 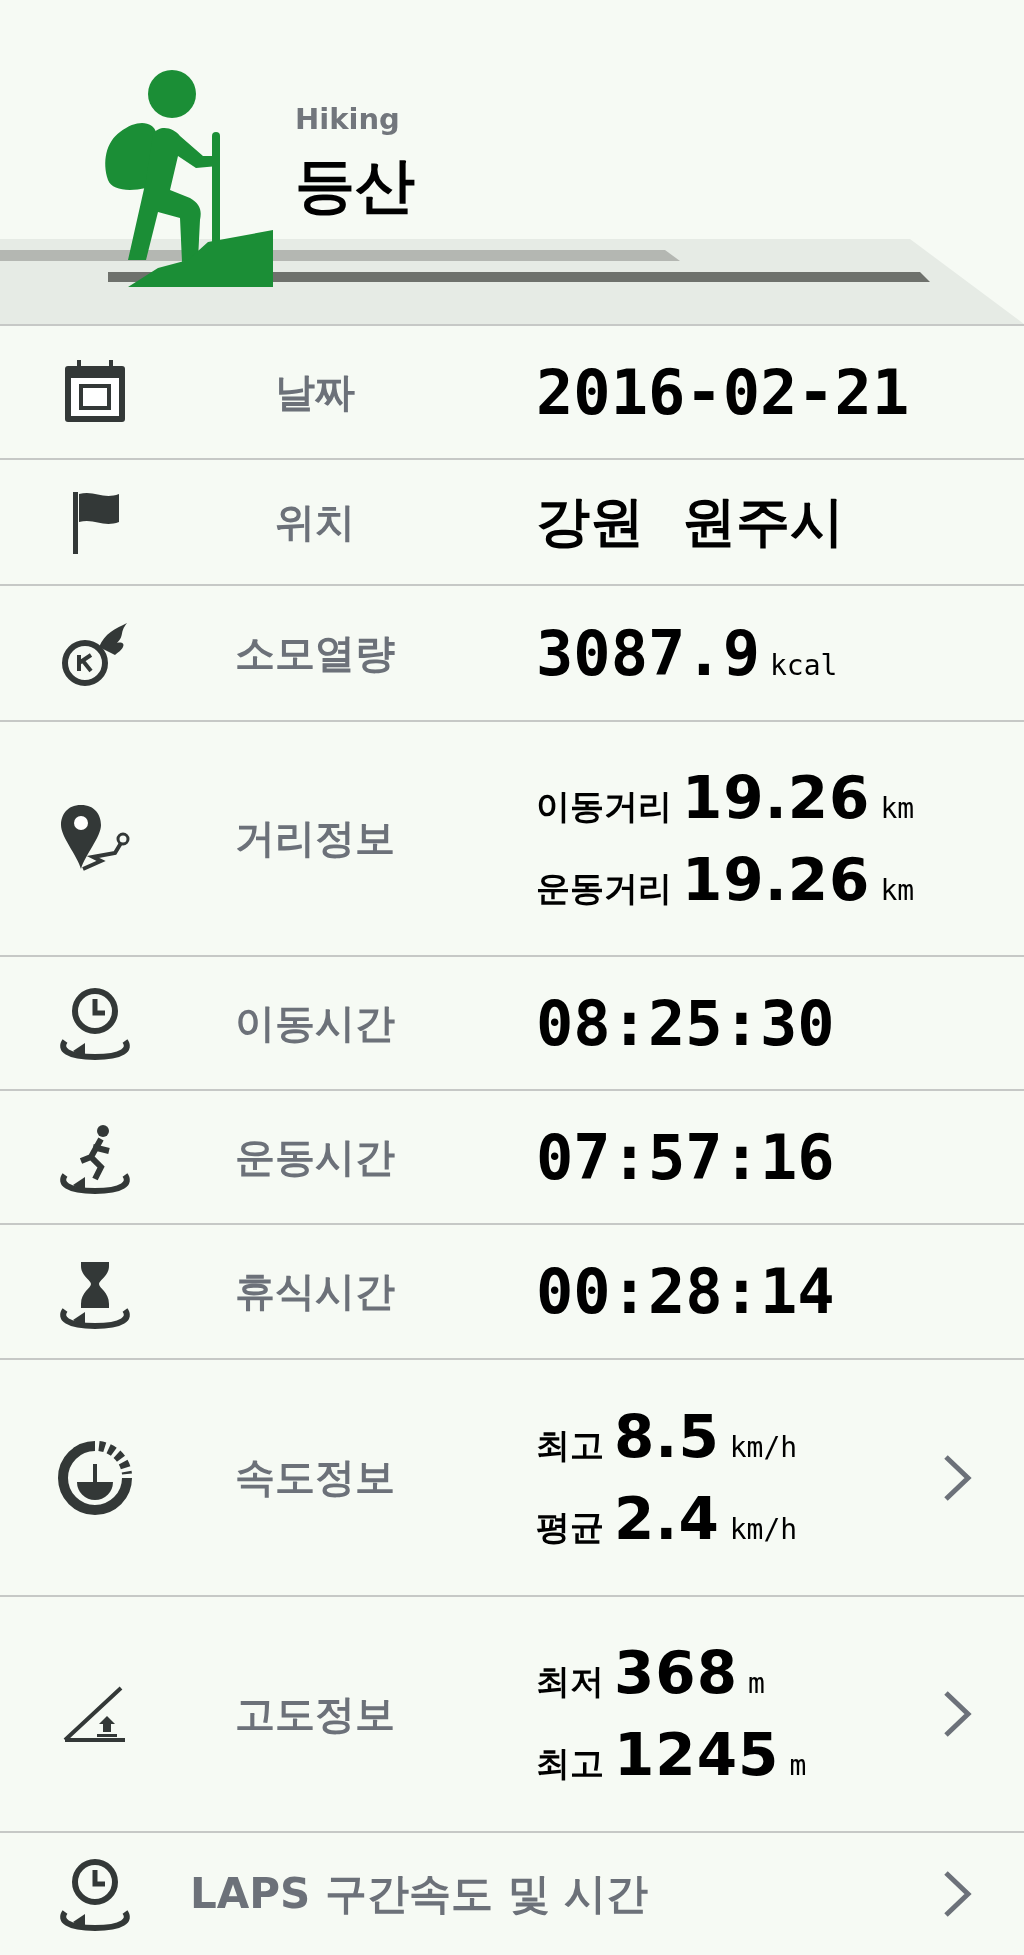 What do you see at coordinates (723, 392) in the screenshot?
I see `row-value: 2016-02-21` at bounding box center [723, 392].